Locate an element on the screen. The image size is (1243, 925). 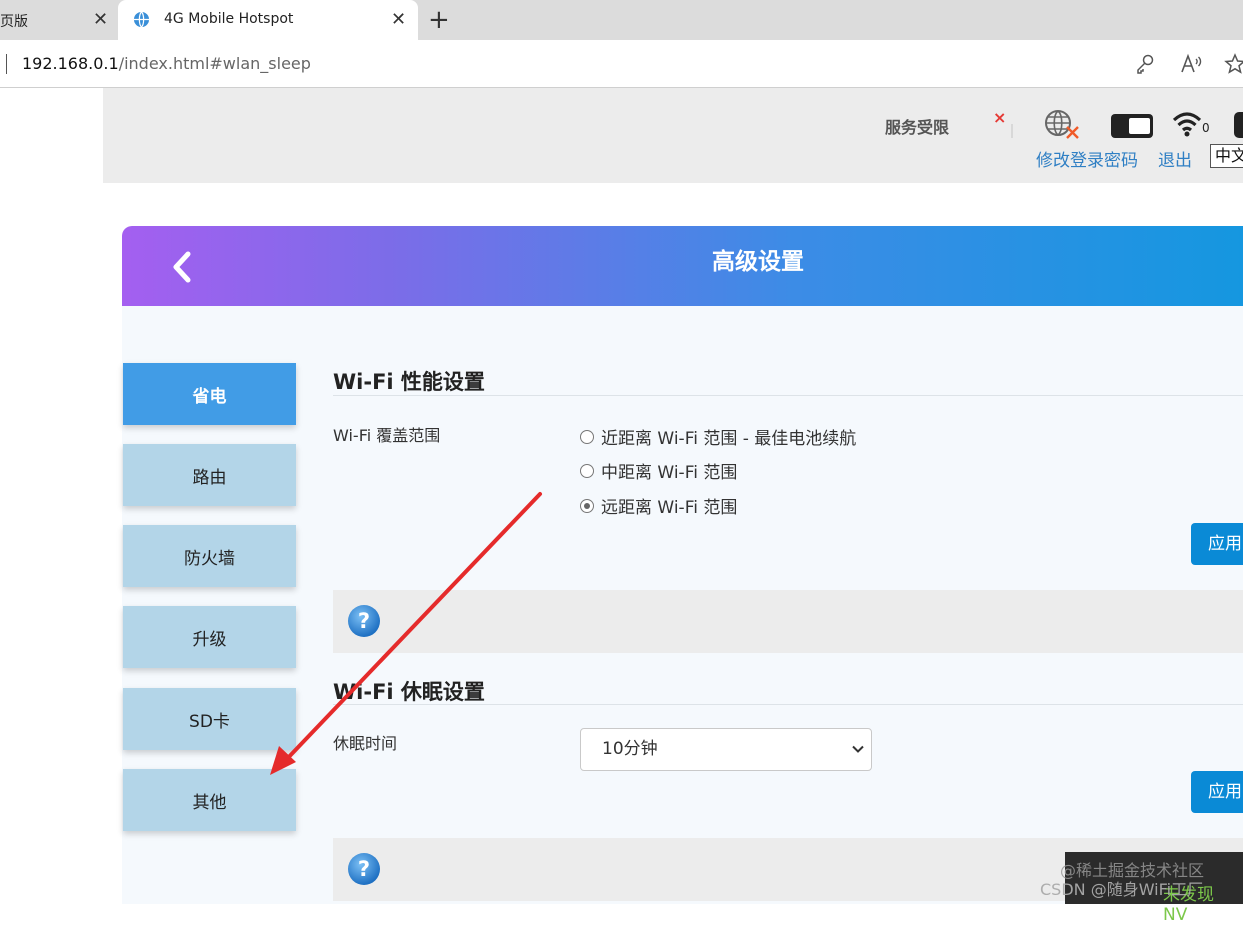
chevron-down-icon is located at coordinates (858, 749).